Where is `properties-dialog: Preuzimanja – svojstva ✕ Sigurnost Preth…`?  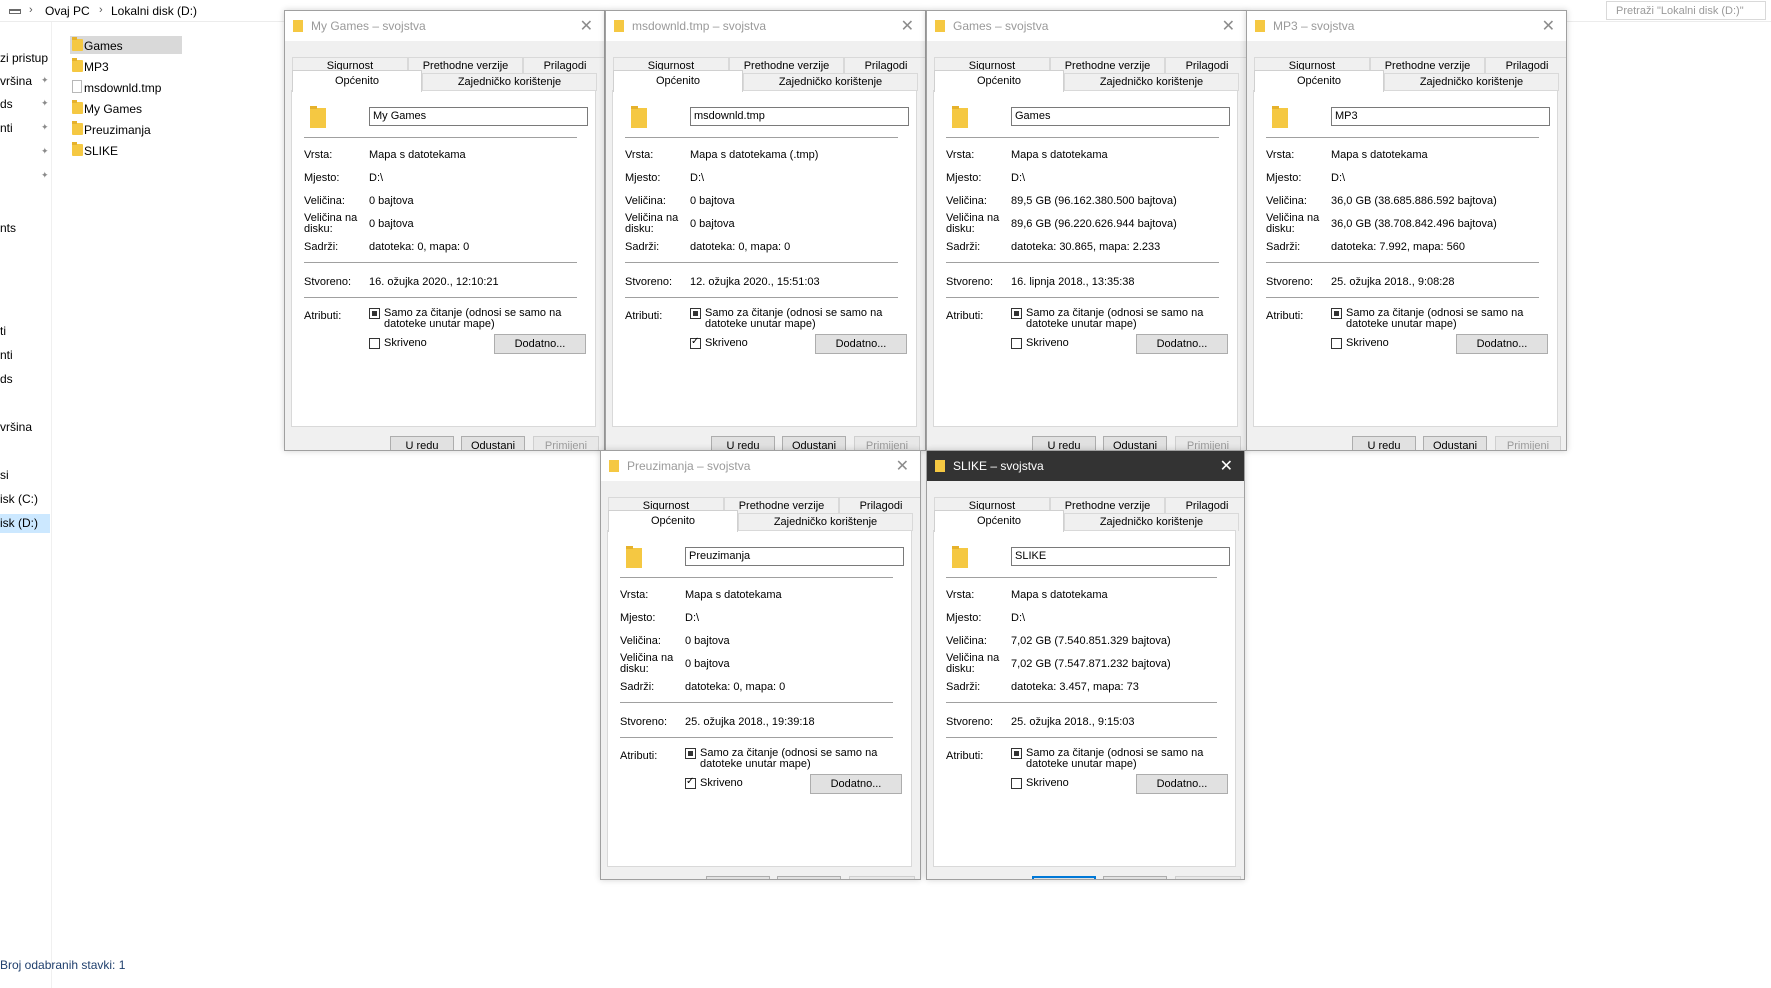
properties-dialog: Preuzimanja – svojstva ✕ Sigurnost Preth… is located at coordinates (760, 665).